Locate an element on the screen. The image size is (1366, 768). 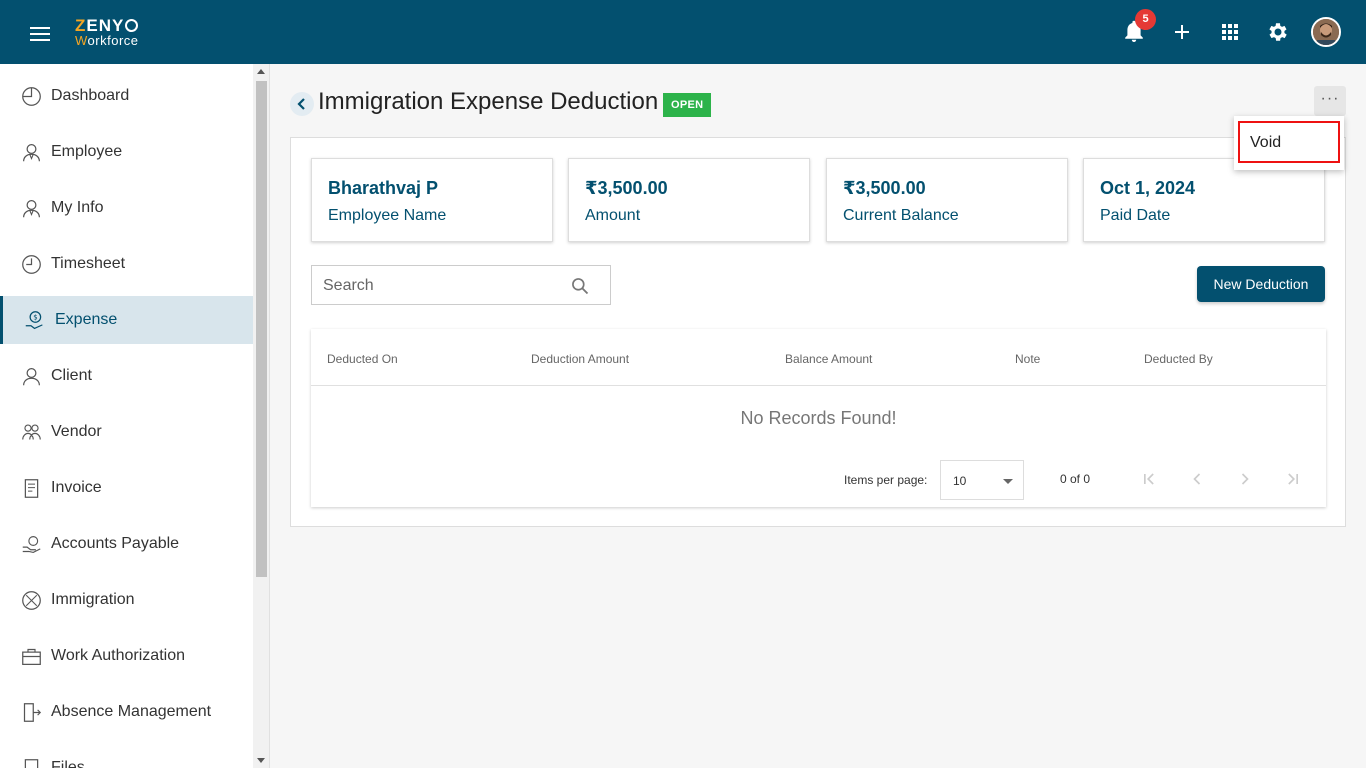
sidebar-item-label: My Info is located at coordinates (77, 207).